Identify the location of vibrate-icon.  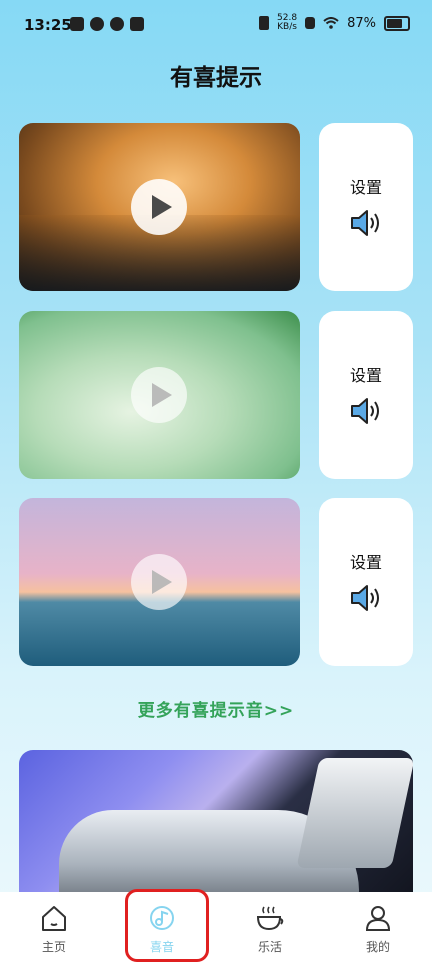
(264, 23).